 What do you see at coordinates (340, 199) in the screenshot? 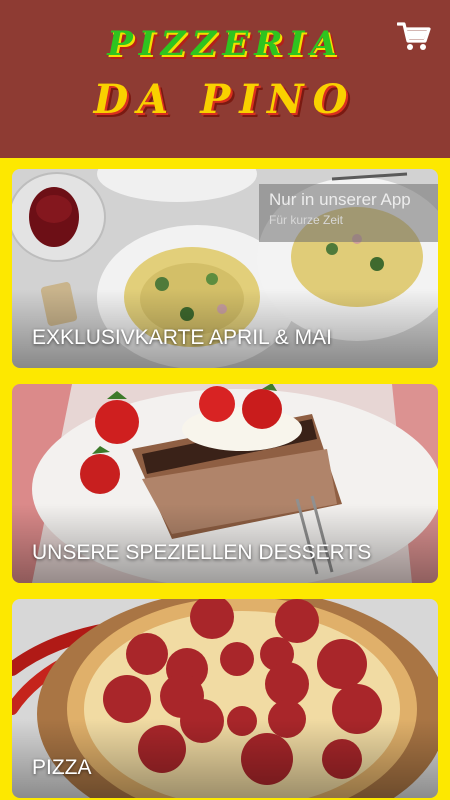
I see `promo-title: Nur in unserer App` at bounding box center [340, 199].